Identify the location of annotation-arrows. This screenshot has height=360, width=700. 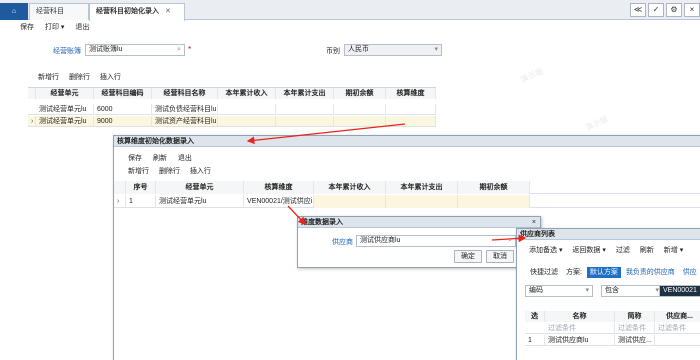
(386, 183).